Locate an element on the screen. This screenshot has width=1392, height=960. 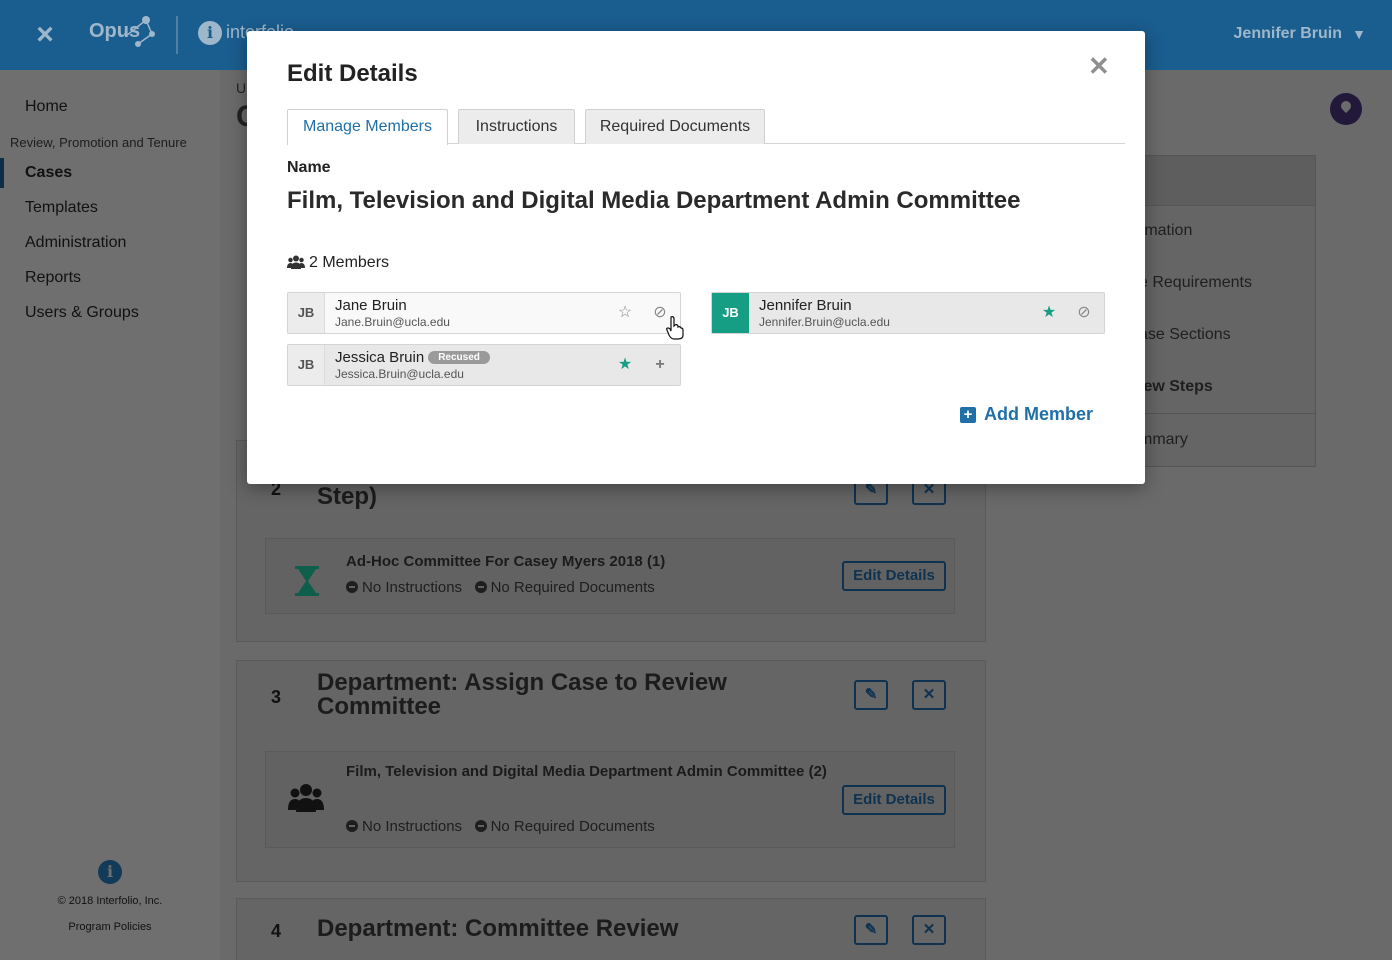
tab-manage-members: Manage Members is located at coordinates (367, 127).